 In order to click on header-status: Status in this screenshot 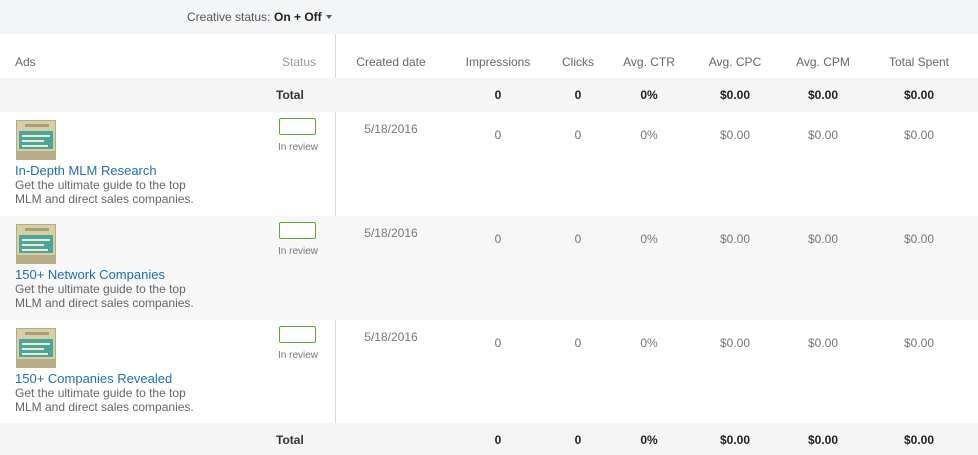, I will do `click(299, 62)`.